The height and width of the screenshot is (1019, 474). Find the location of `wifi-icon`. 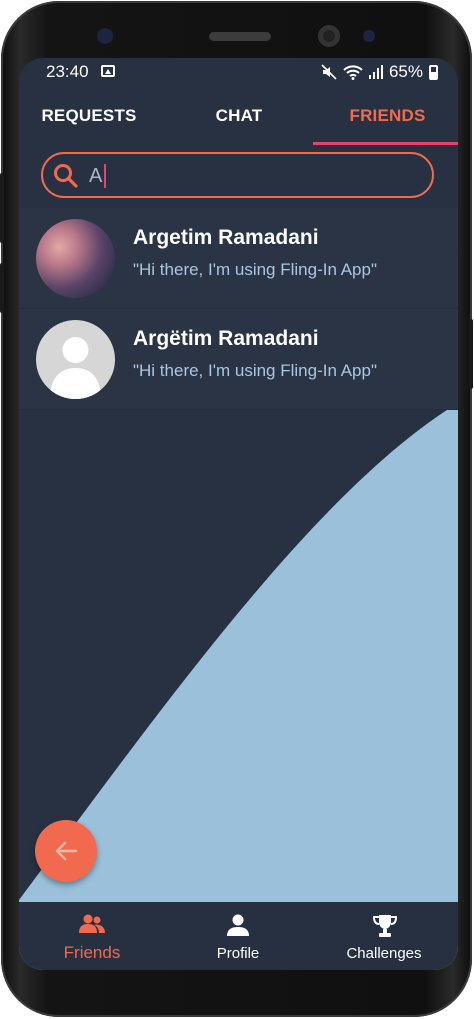

wifi-icon is located at coordinates (353, 72).